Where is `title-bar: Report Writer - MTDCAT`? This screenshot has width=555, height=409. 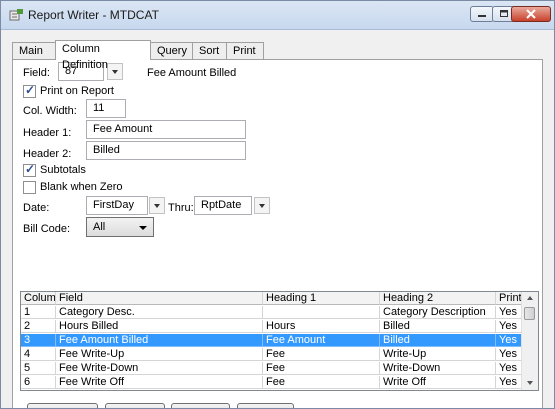 title-bar: Report Writer - MTDCAT is located at coordinates (277, 15).